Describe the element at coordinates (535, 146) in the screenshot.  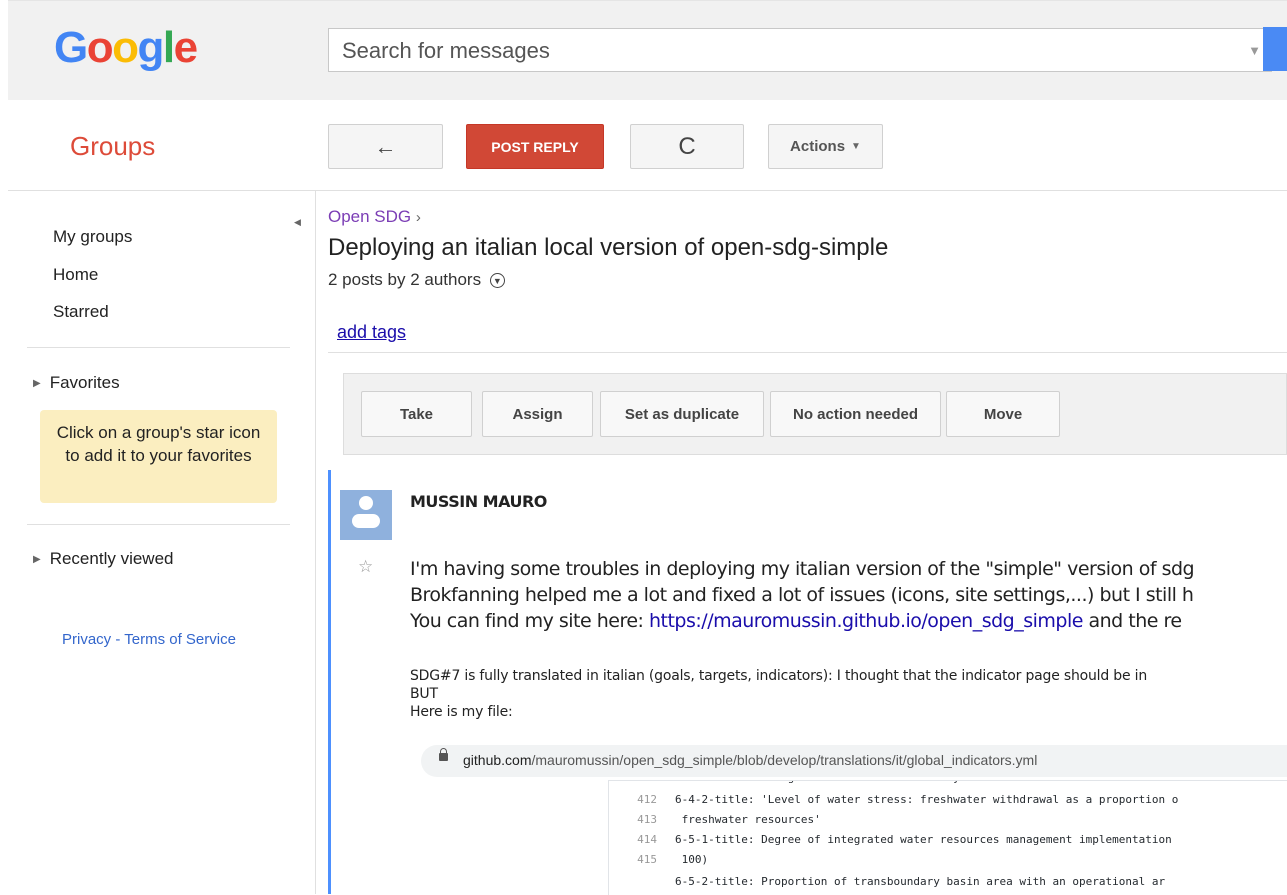
I see `post-reply-button: POST REPLY` at that location.